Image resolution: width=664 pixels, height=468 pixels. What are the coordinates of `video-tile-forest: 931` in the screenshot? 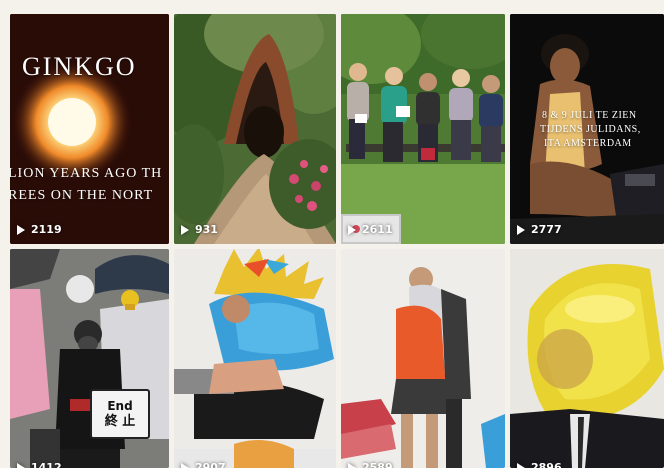 It's located at (255, 129).